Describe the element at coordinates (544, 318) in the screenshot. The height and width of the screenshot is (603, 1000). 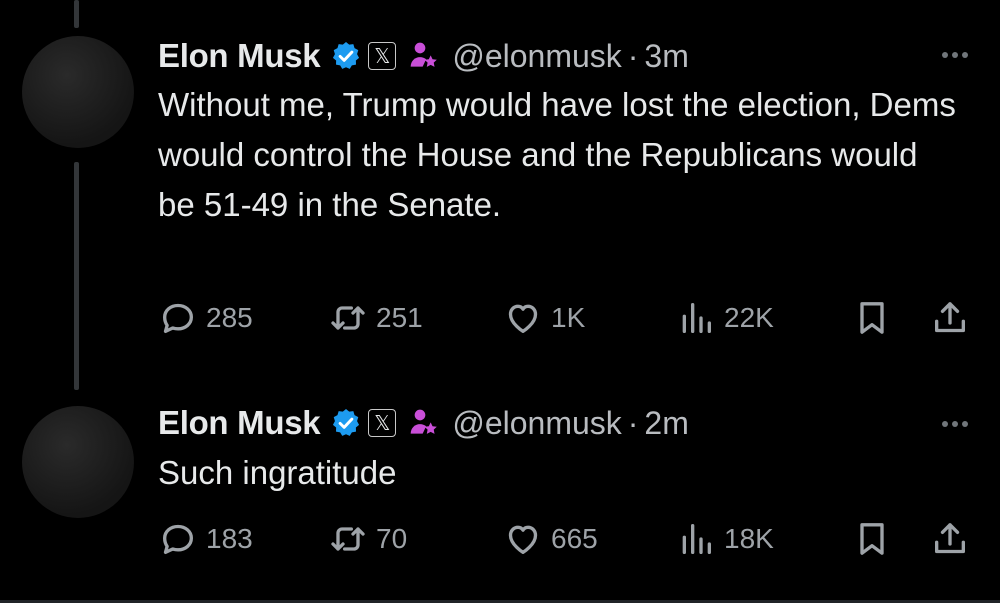
I see `like-button: 1K` at that location.